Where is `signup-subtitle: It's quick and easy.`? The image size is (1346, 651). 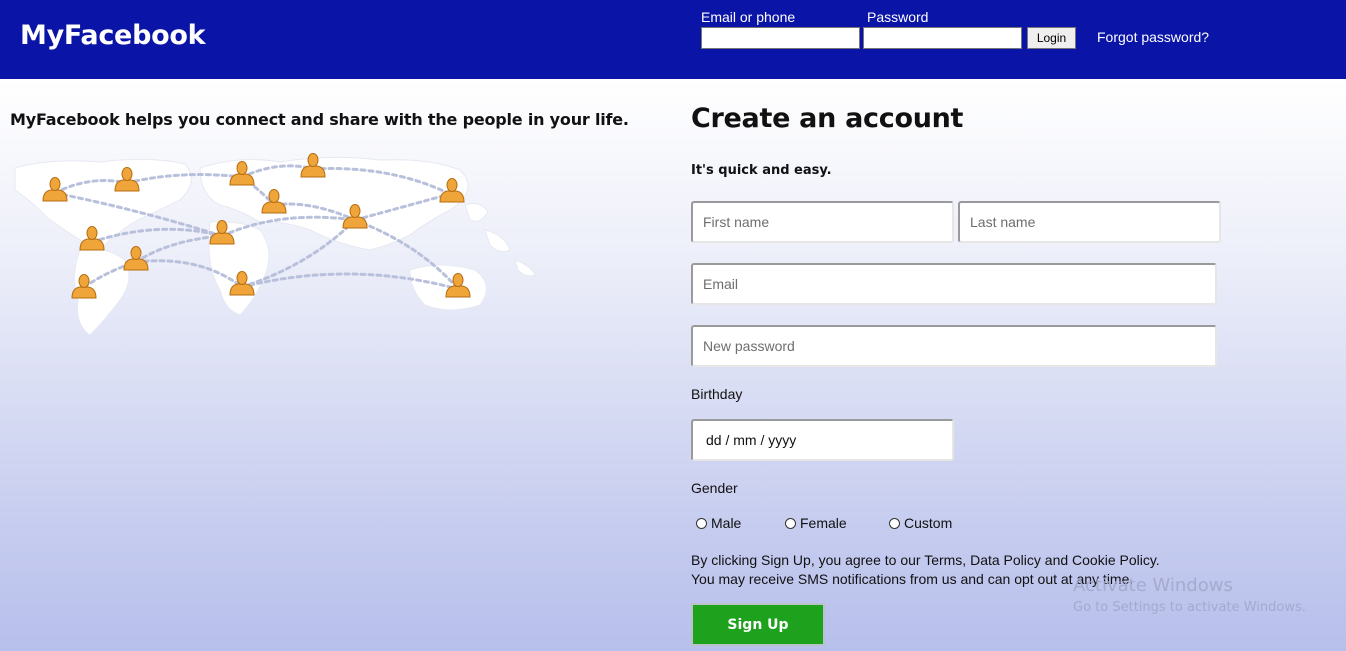 signup-subtitle: It's quick and easy. is located at coordinates (761, 170).